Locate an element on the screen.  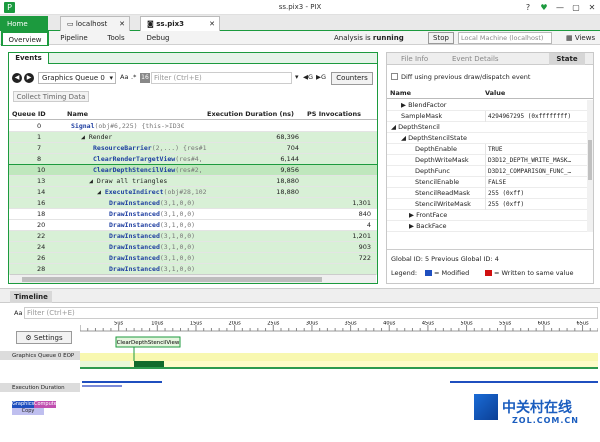
regex-toggle: .* is located at coordinates (133, 77).